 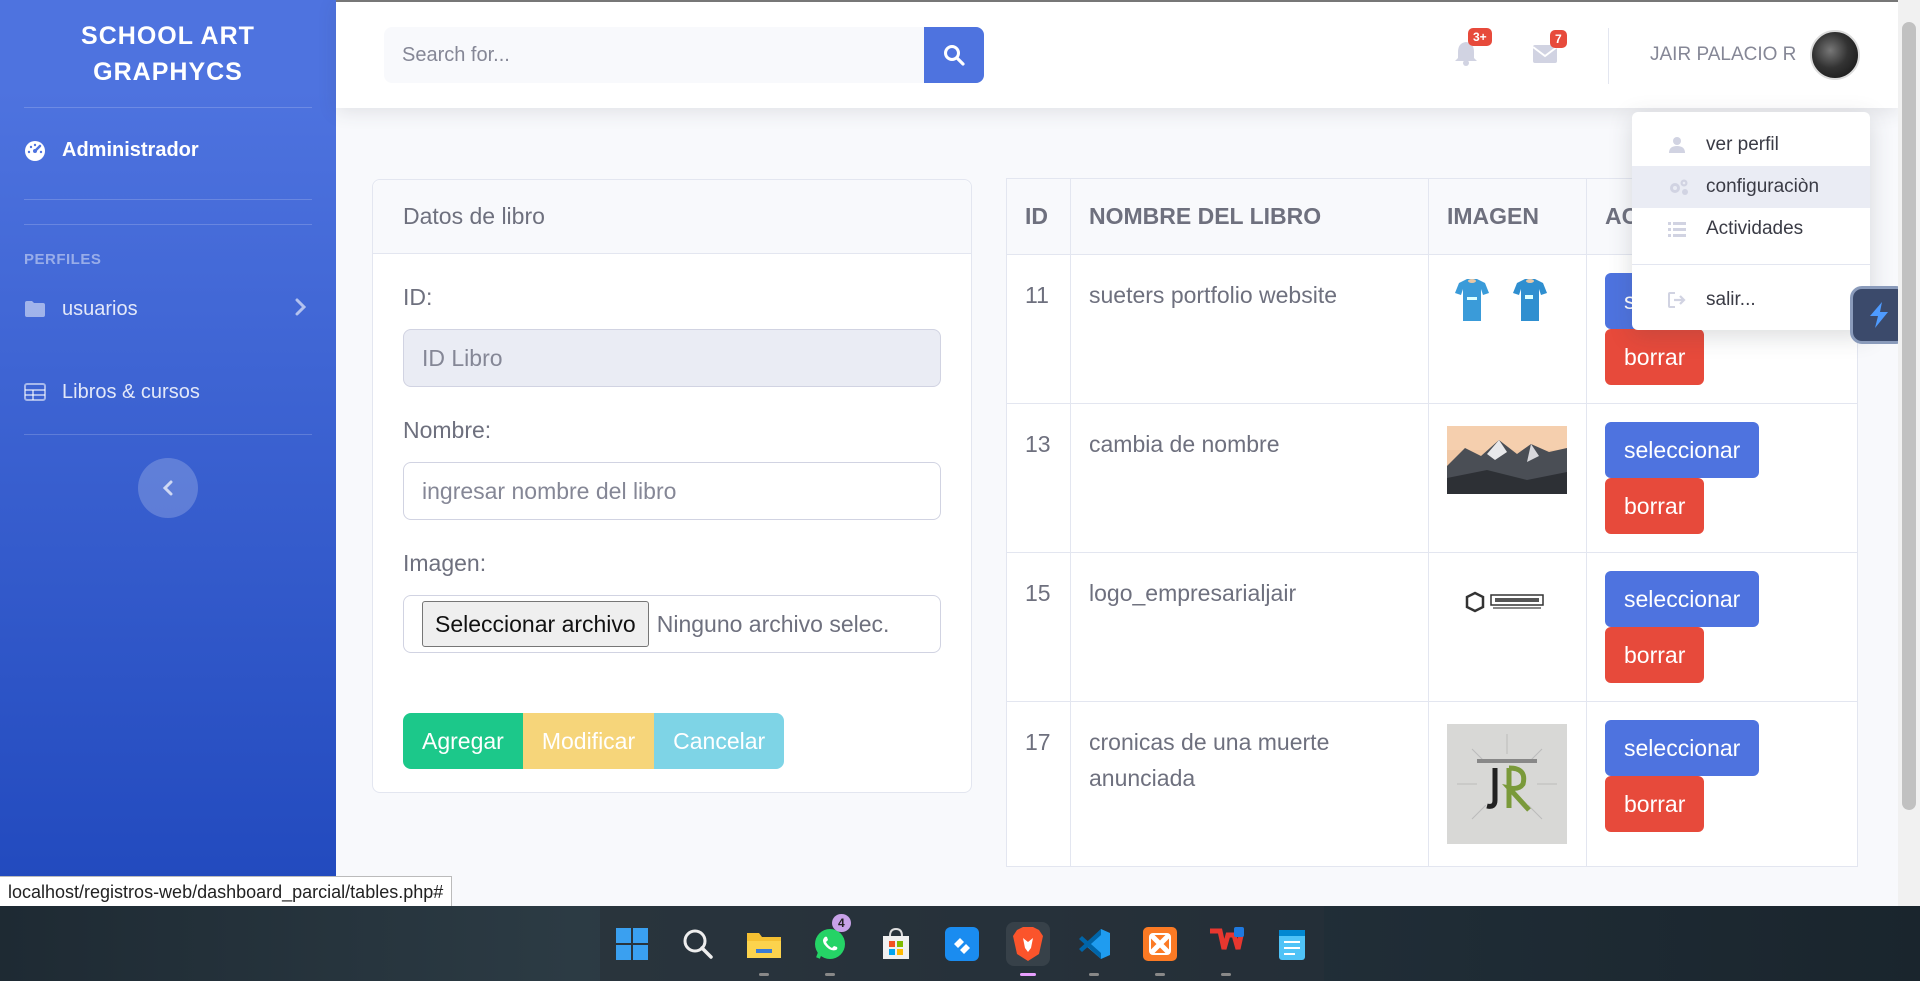 What do you see at coordinates (672, 358) in the screenshot?
I see `id-field` at bounding box center [672, 358].